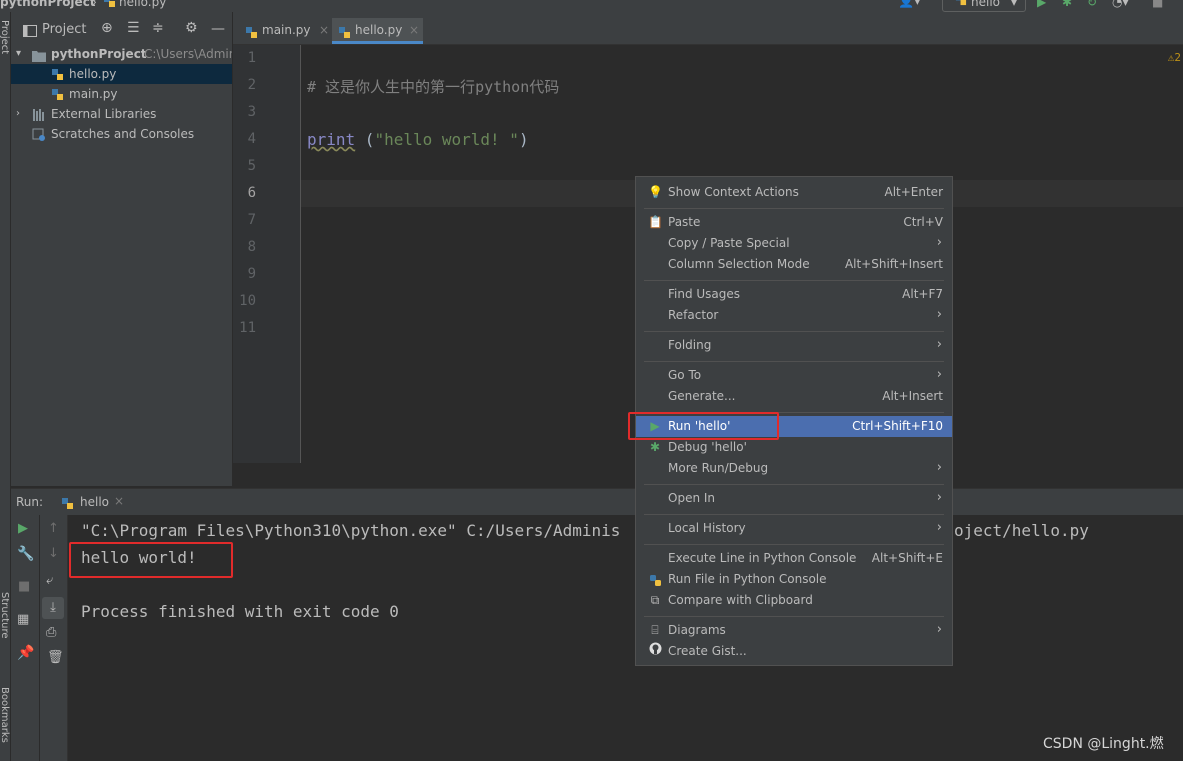 The width and height of the screenshot is (1183, 761). I want to click on tree-item-main-py: main.py, so click(121, 94).